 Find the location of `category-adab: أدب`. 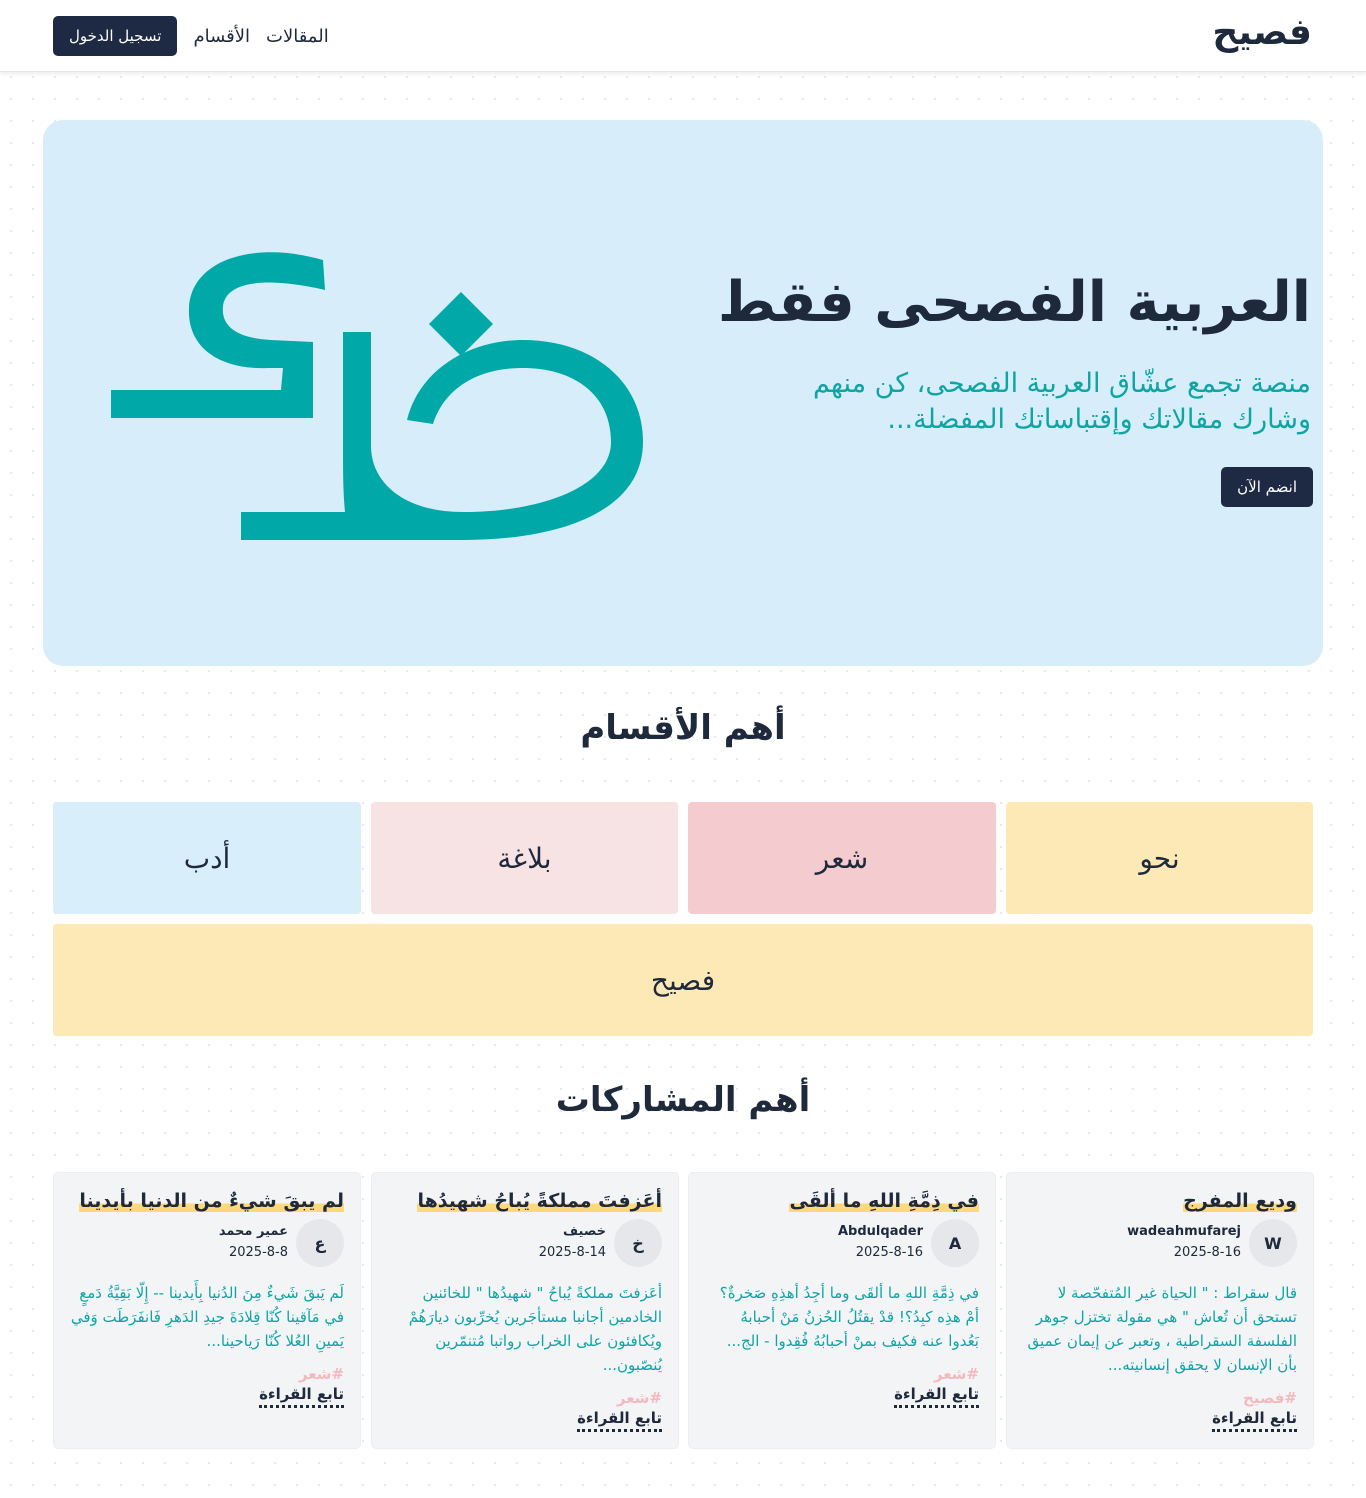

category-adab: أدب is located at coordinates (207, 858).